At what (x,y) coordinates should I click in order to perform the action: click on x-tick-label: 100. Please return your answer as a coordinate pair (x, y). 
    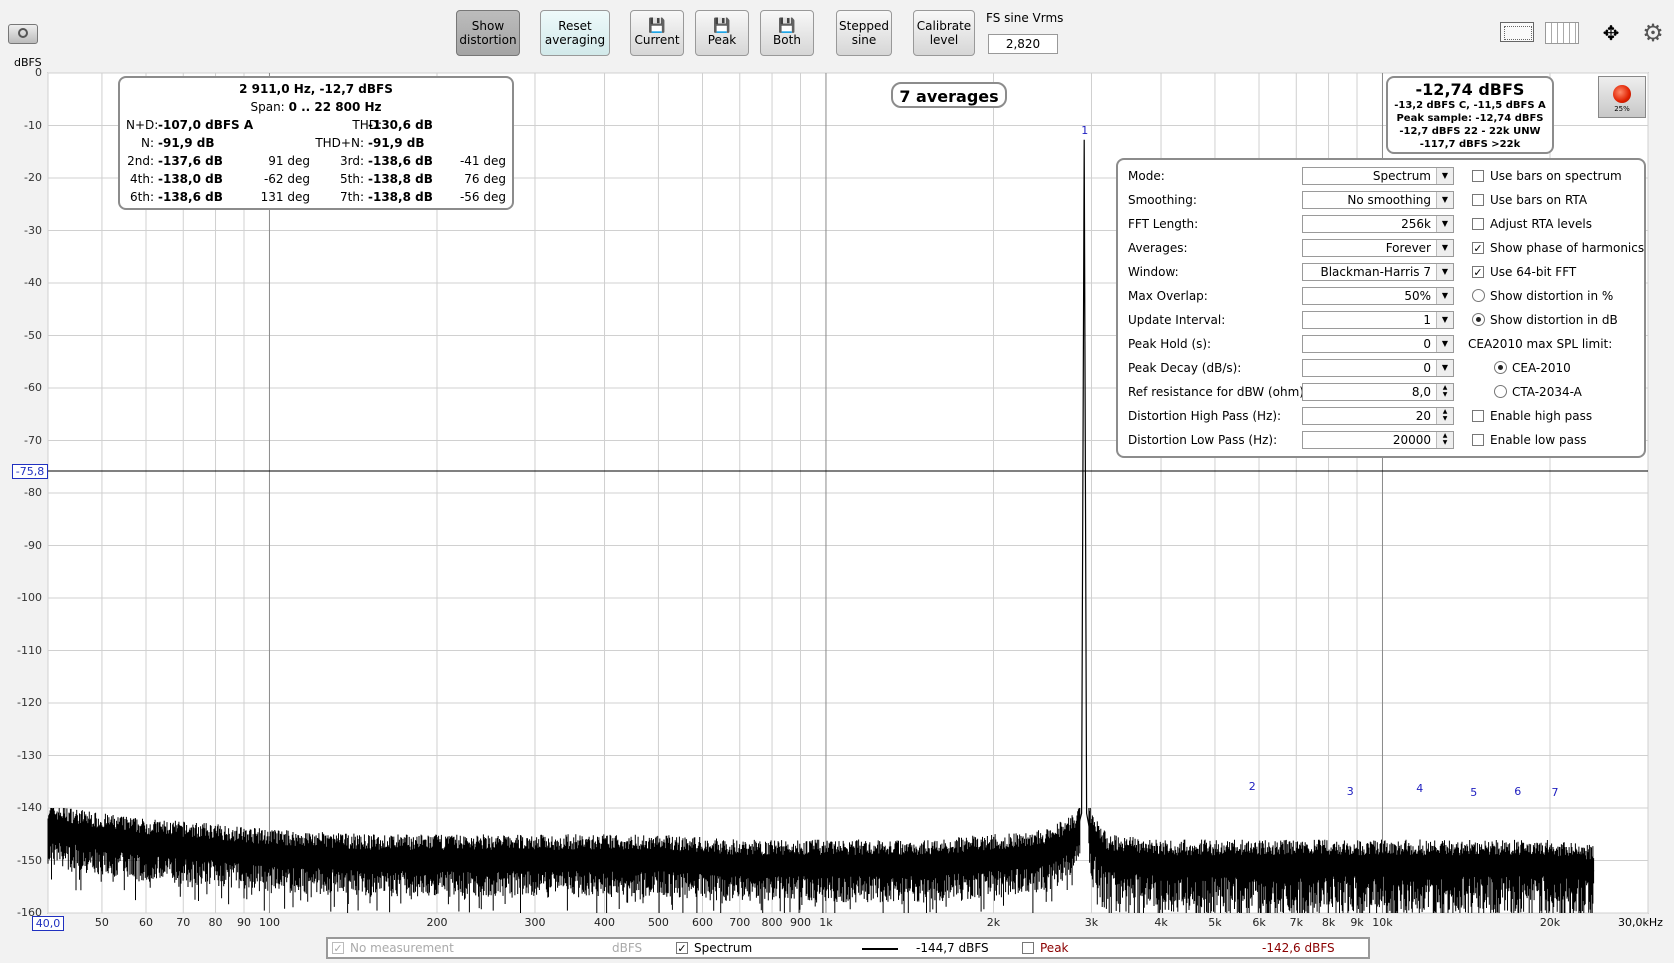
    Looking at the image, I should click on (269, 922).